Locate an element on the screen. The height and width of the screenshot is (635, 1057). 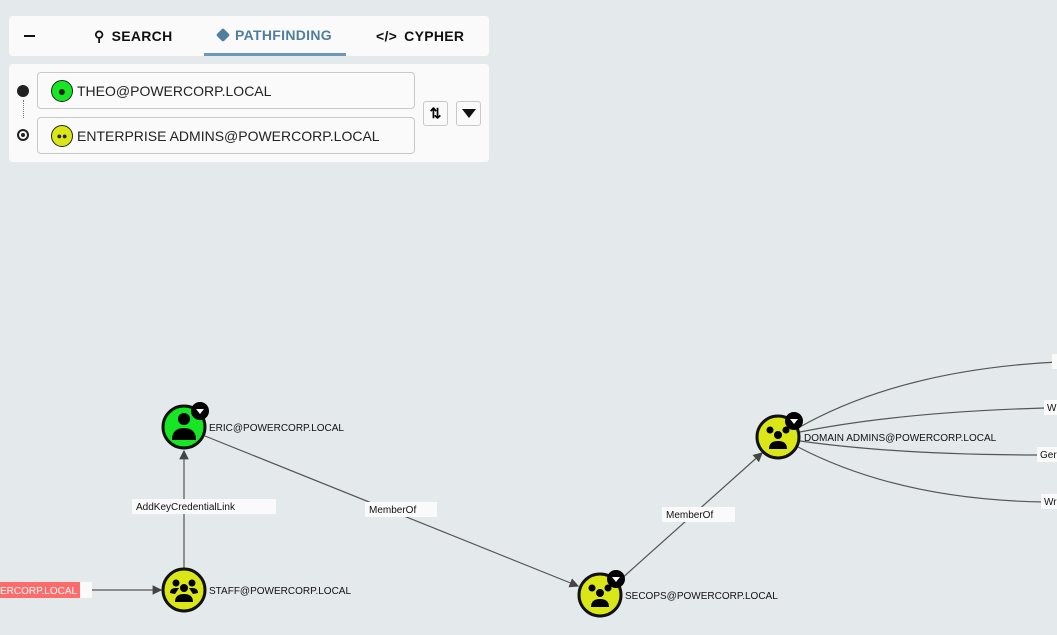
svg-text: W is located at coordinates (1052, 408).